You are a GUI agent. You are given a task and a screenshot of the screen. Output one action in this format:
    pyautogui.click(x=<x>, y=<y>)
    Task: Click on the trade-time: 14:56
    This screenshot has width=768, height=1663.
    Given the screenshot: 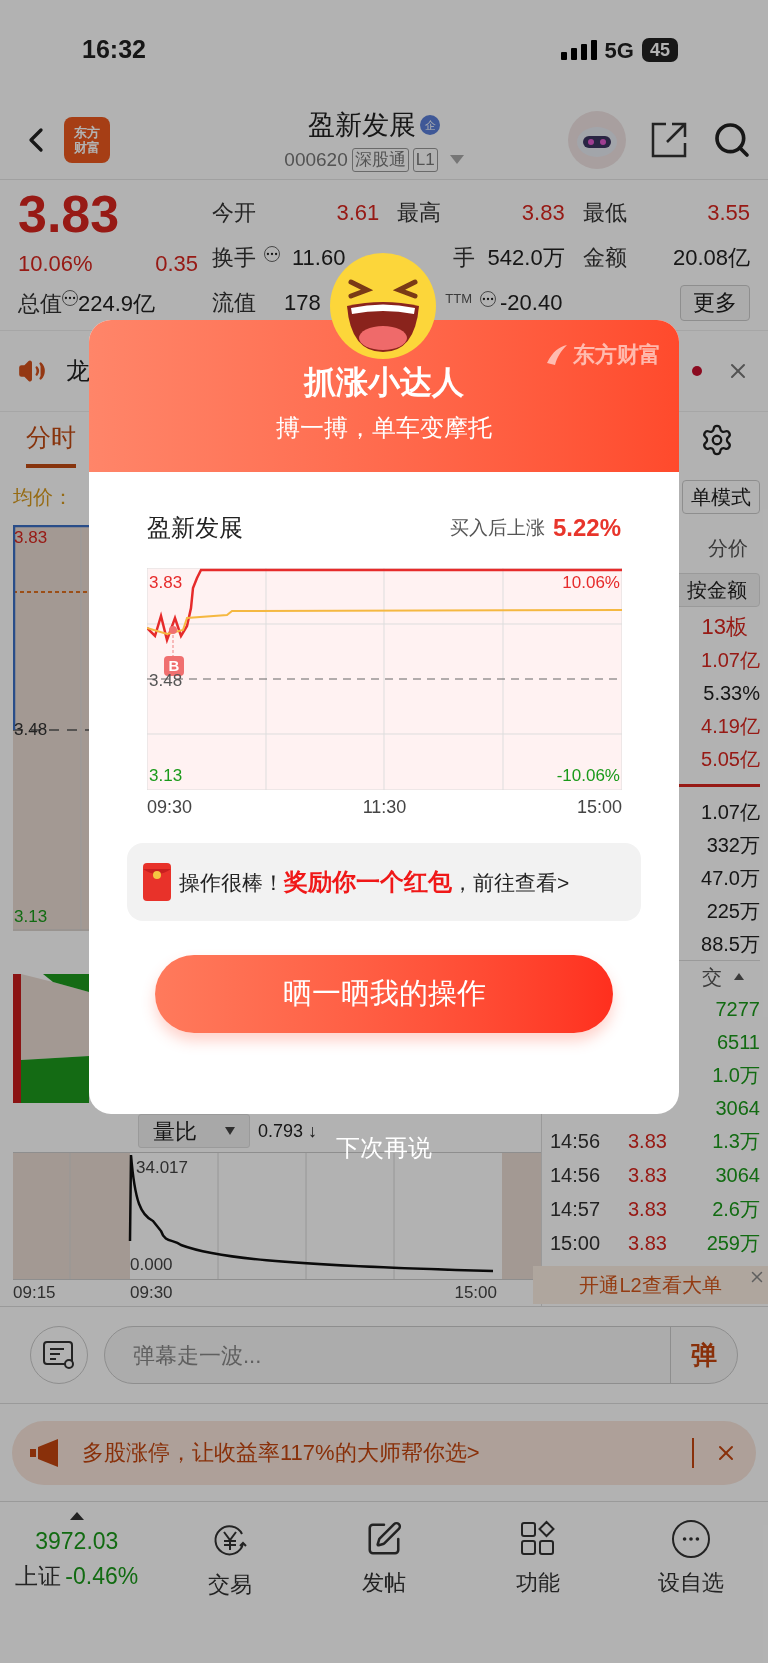 What is the action you would take?
    pyautogui.click(x=576, y=1175)
    